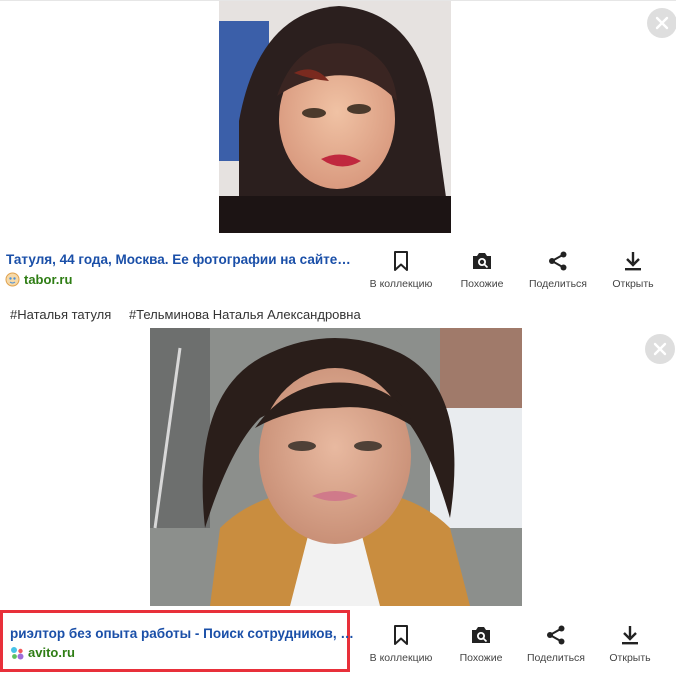 The width and height of the screenshot is (676, 680). What do you see at coordinates (17, 652) in the screenshot?
I see `avito-favicon-icon` at bounding box center [17, 652].